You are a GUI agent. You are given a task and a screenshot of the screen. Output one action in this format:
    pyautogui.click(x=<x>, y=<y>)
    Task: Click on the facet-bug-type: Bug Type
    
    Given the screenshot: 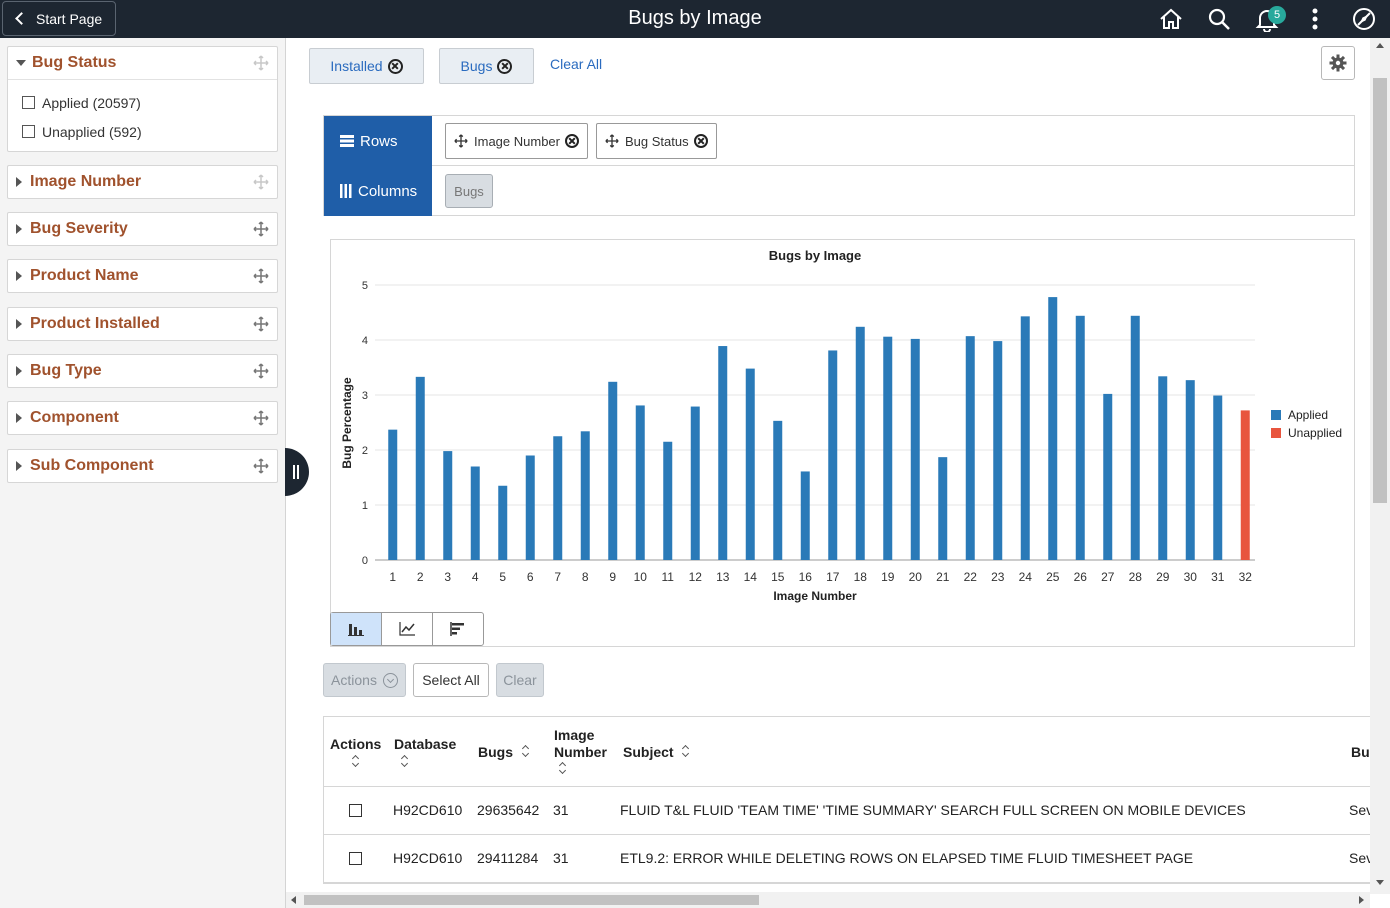 What is the action you would take?
    pyautogui.click(x=142, y=371)
    